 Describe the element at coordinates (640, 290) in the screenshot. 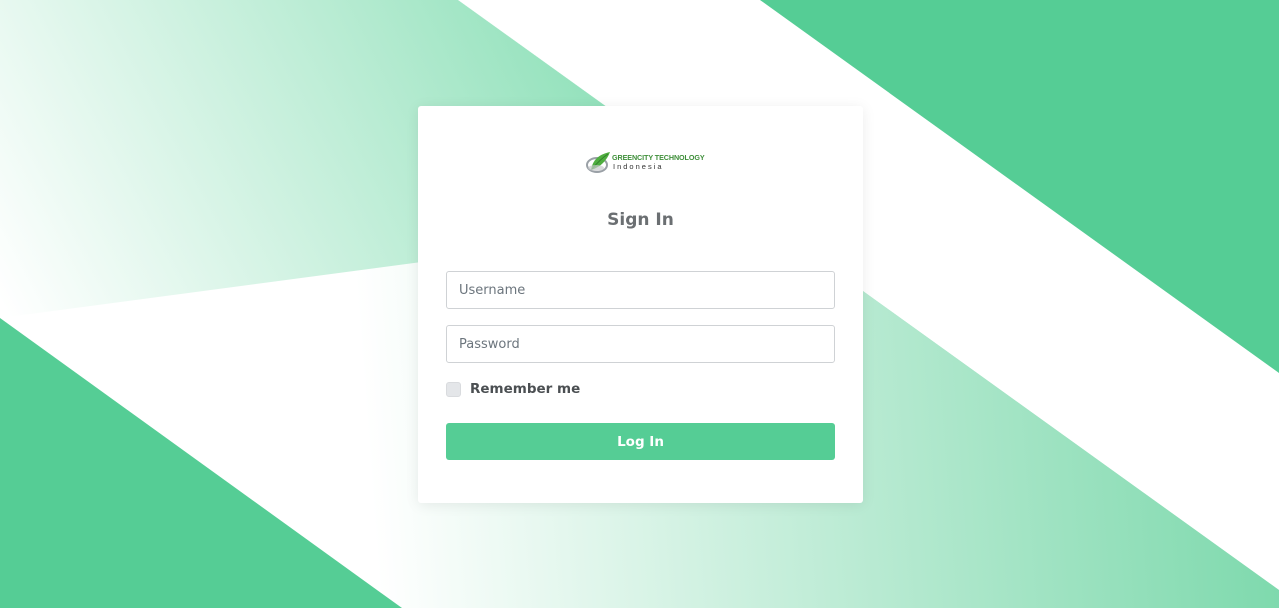

I see `username-input` at that location.